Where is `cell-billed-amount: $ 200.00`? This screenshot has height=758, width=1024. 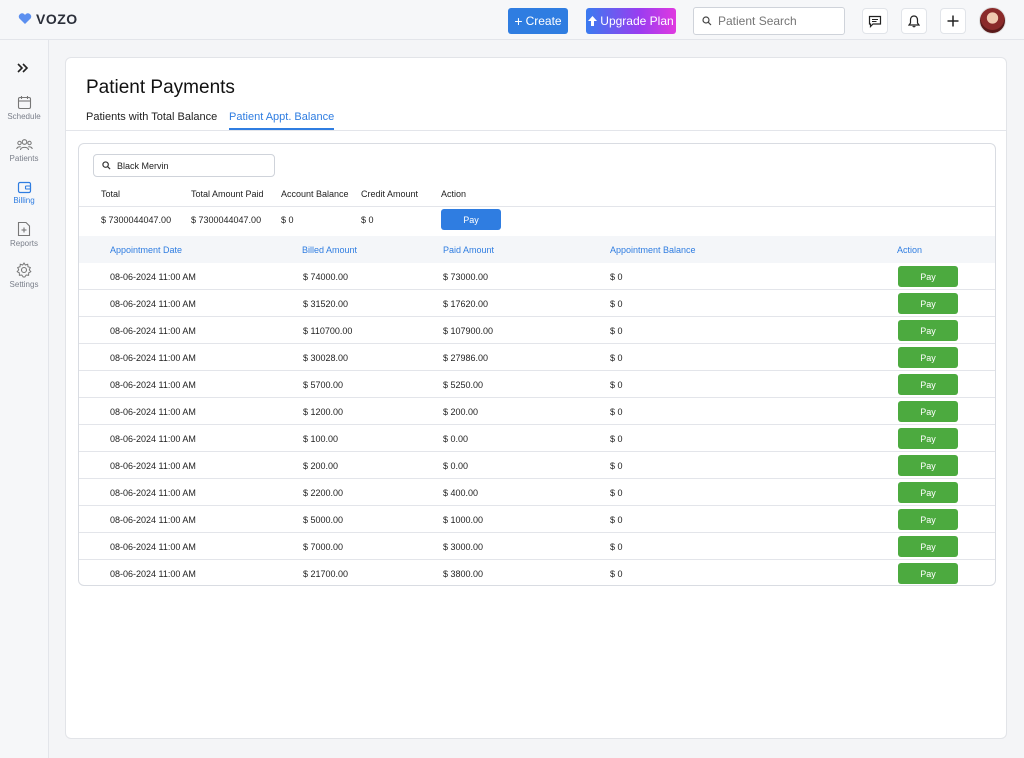
cell-billed-amount: $ 200.00 is located at coordinates (321, 466).